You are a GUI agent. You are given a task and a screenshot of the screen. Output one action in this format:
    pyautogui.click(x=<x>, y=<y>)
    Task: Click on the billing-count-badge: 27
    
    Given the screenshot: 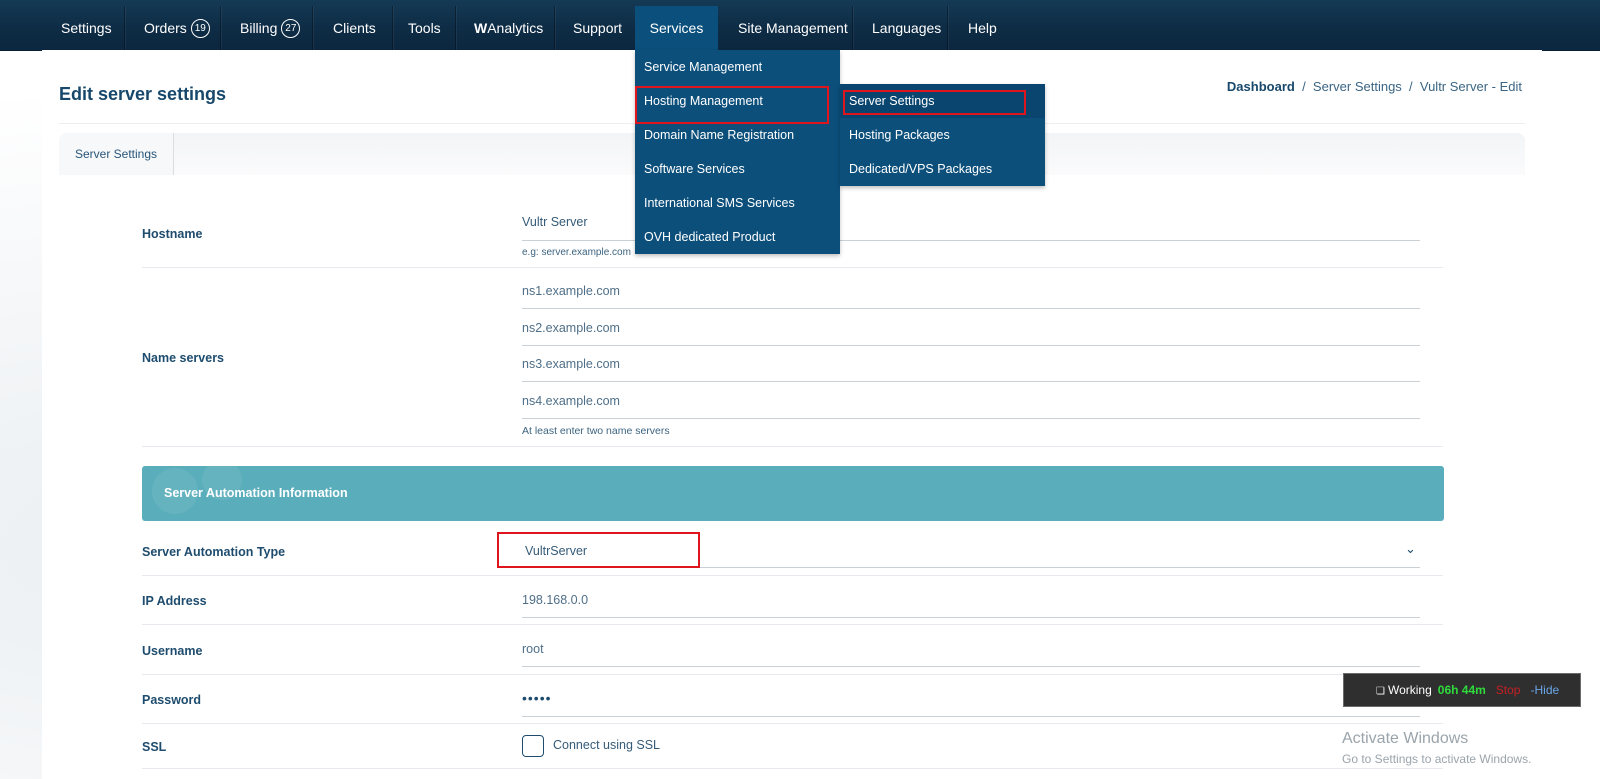 What is the action you would take?
    pyautogui.click(x=291, y=28)
    